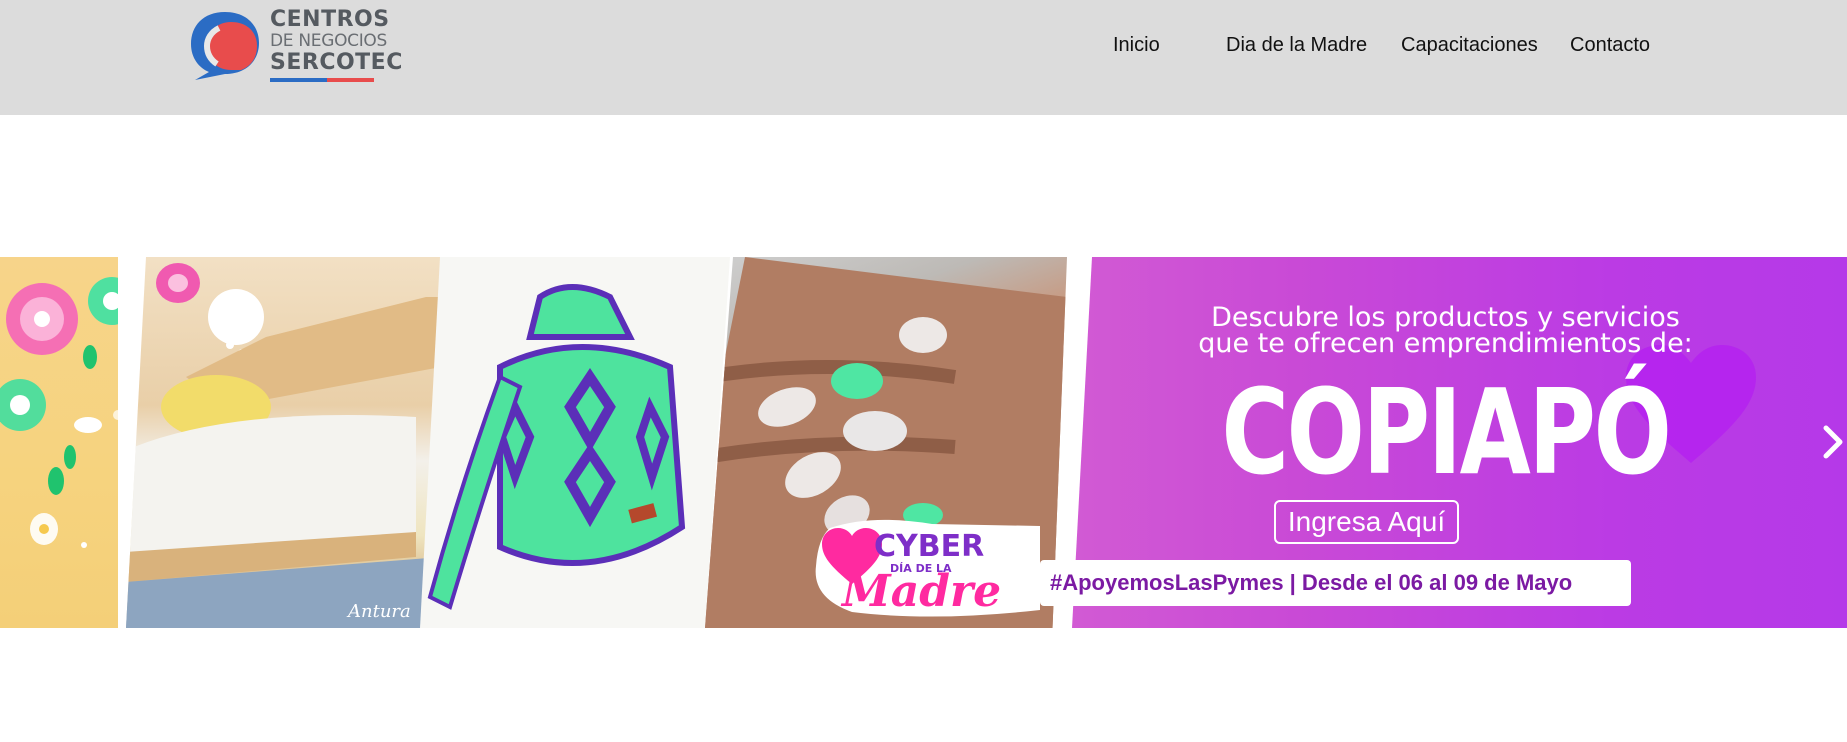 Image resolution: width=1847 pixels, height=742 pixels. I want to click on badge-madre-text: Madre, so click(920, 591).